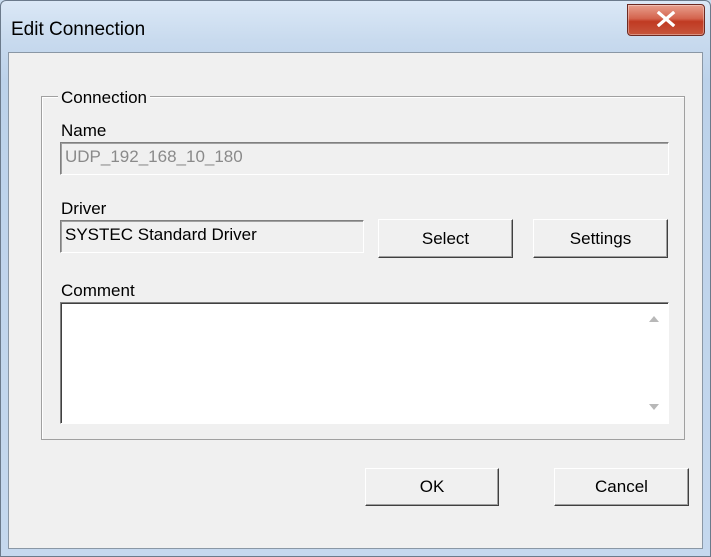  What do you see at coordinates (445, 238) in the screenshot?
I see `select-driver-button: Select` at bounding box center [445, 238].